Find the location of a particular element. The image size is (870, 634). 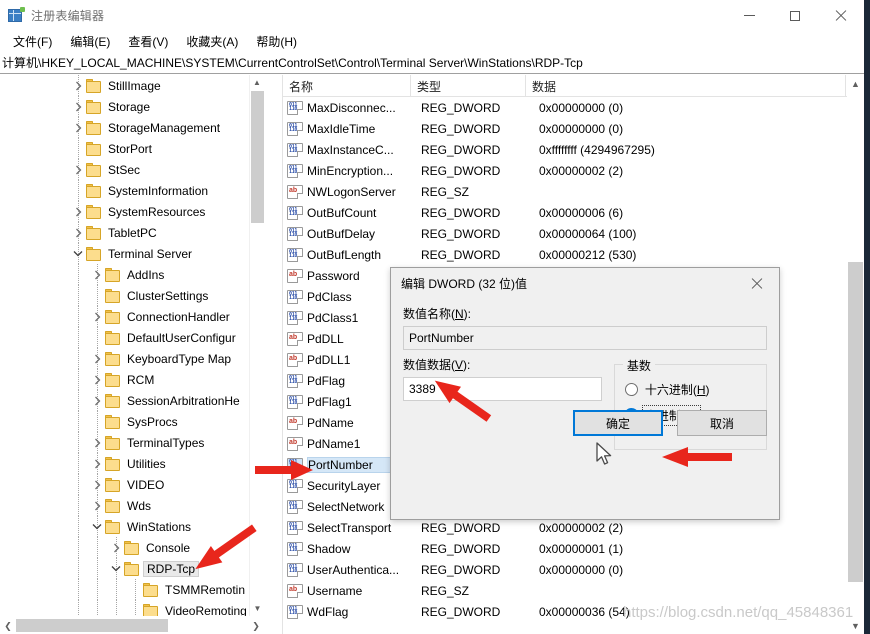

menu-item-edit: 编辑(E) is located at coordinates (90, 41).